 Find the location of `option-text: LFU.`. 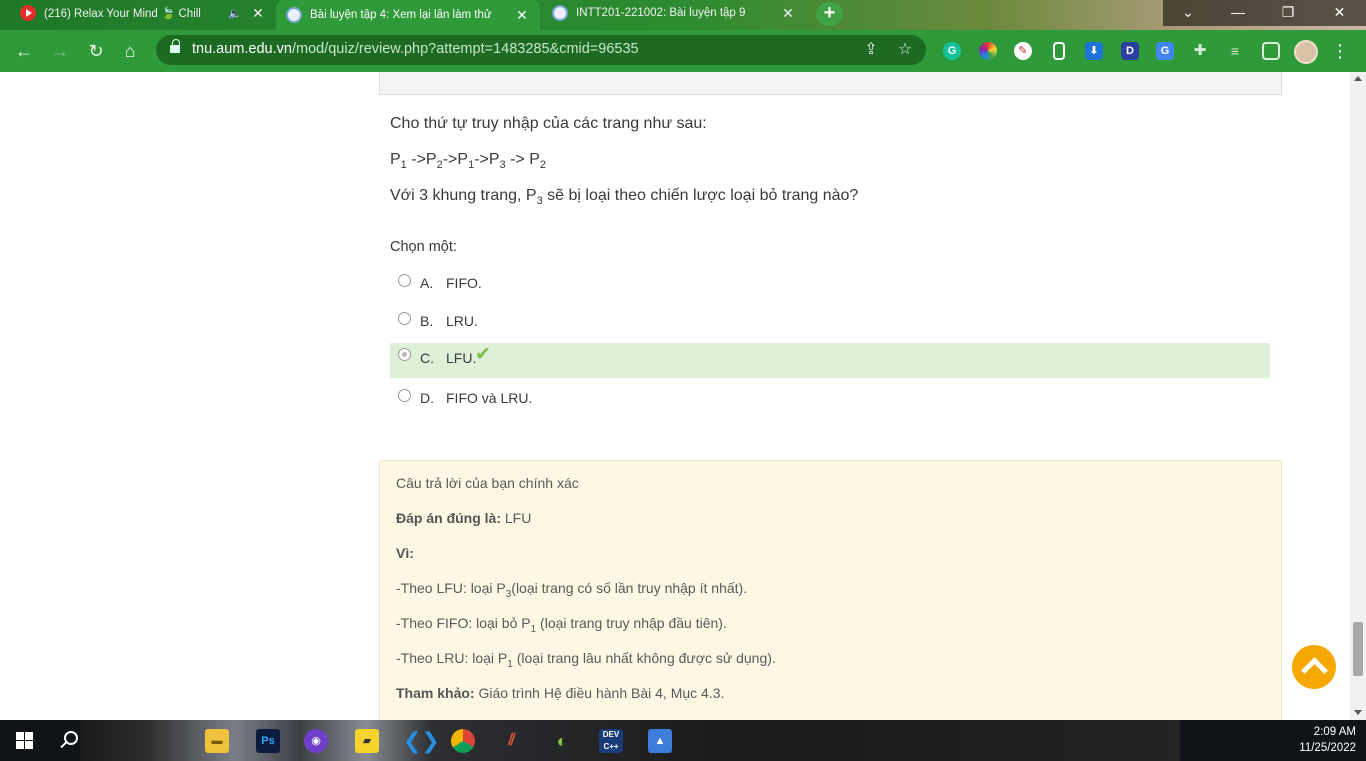

option-text: LFU. is located at coordinates (461, 358).